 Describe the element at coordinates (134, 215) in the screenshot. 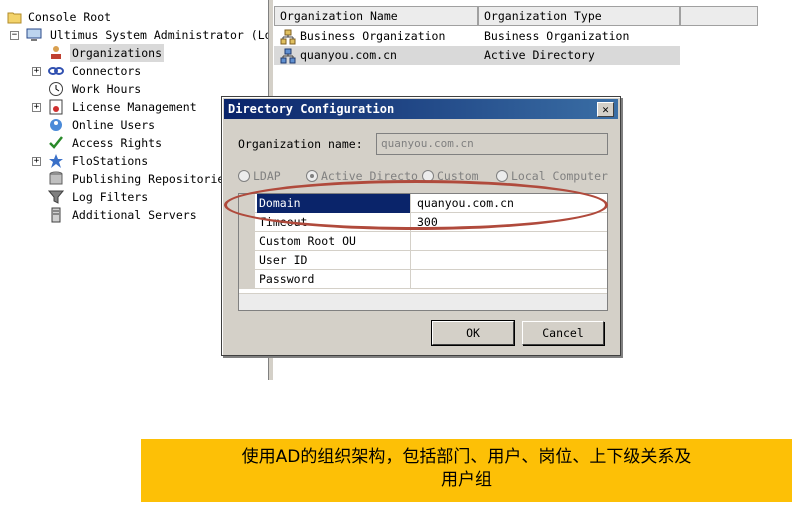

I see `tree-node-label: Additional Servers` at that location.